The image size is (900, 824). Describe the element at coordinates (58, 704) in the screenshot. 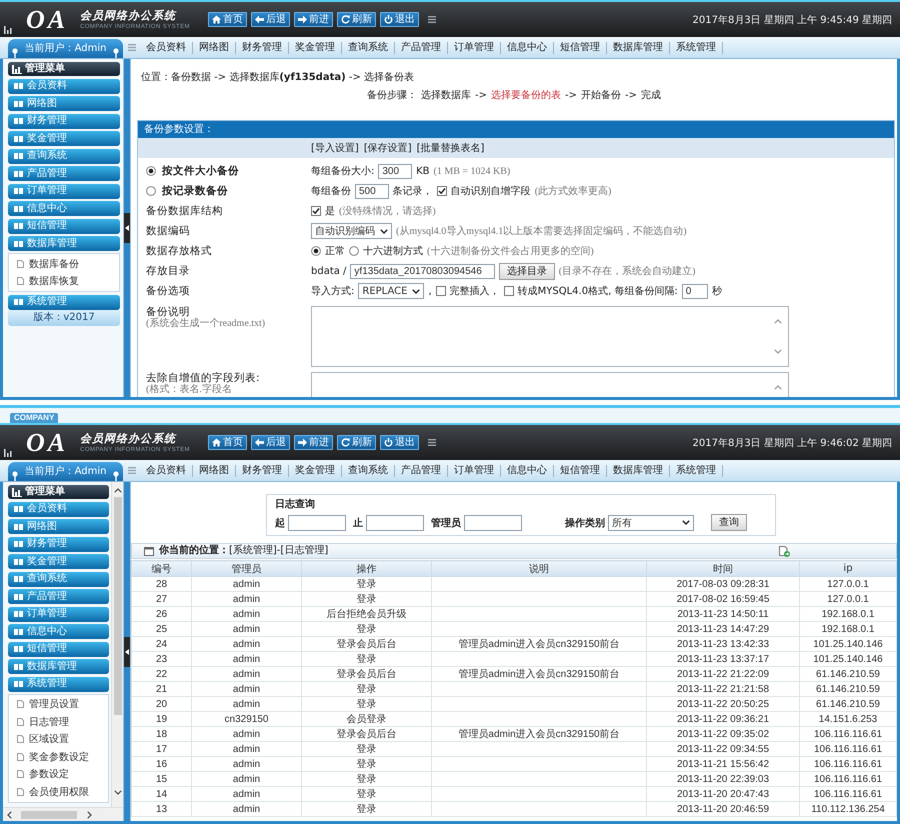

I see `submenu-item: 管理员设置` at that location.